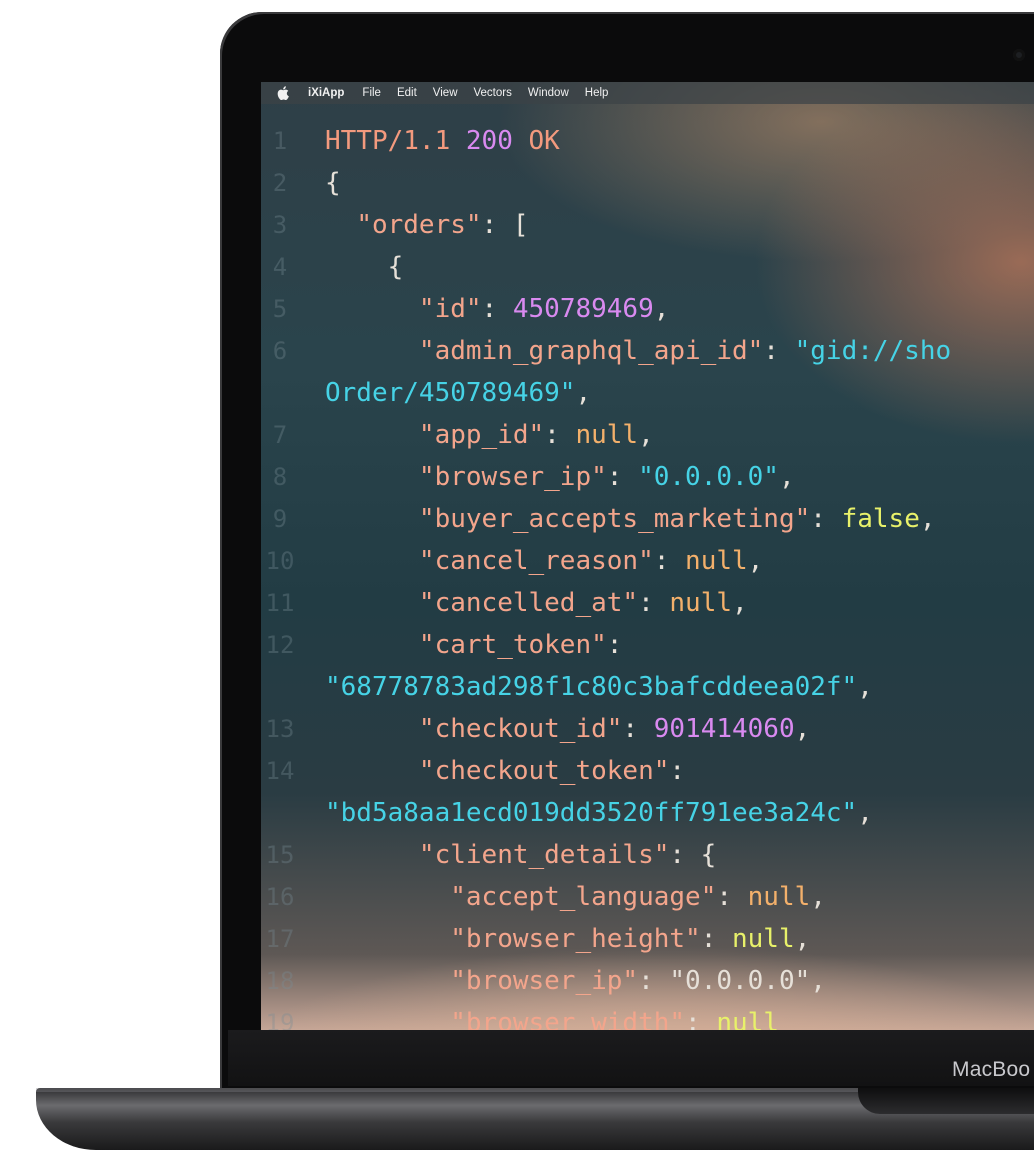 The height and width of the screenshot is (1154, 1034). I want to click on code-line: 17 "browser_height": null,, so click(647, 939).